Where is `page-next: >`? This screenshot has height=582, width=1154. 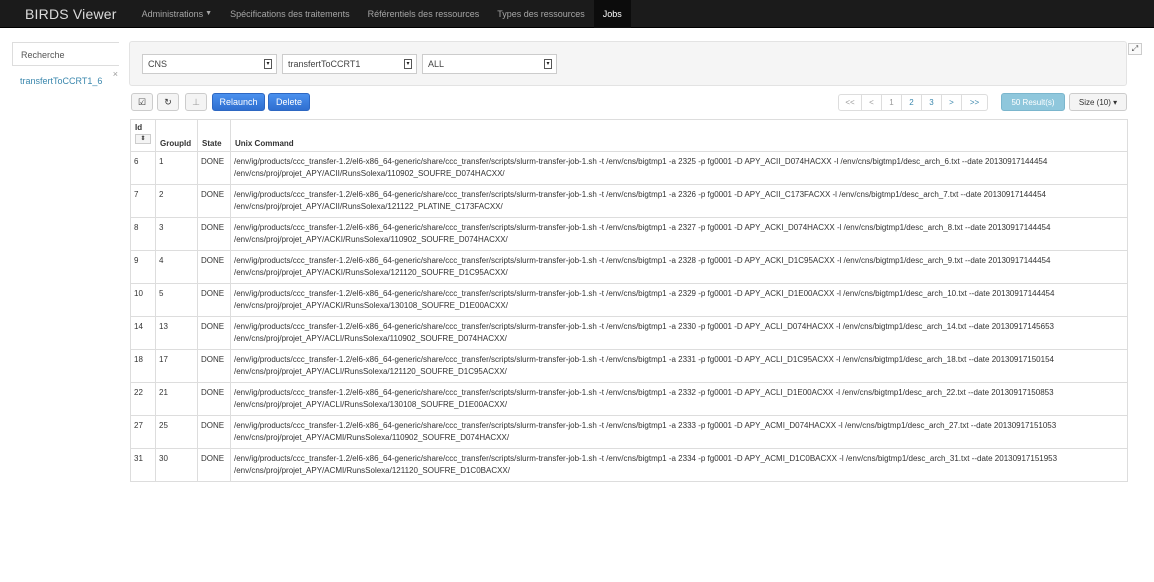 page-next: > is located at coordinates (952, 102).